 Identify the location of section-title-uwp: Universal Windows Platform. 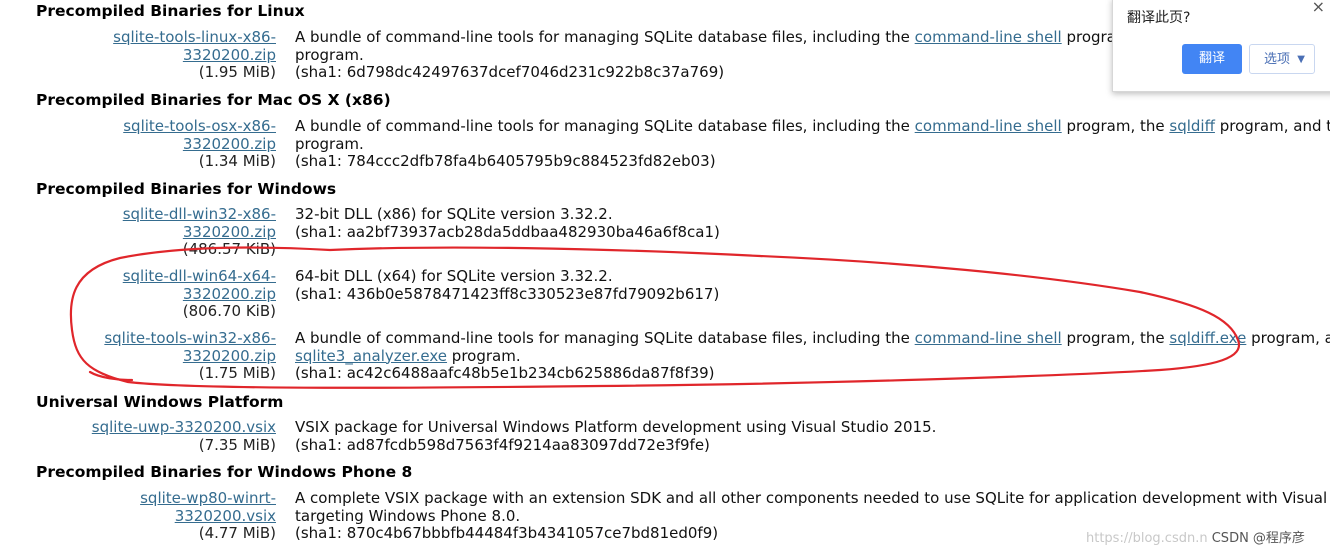
(160, 402).